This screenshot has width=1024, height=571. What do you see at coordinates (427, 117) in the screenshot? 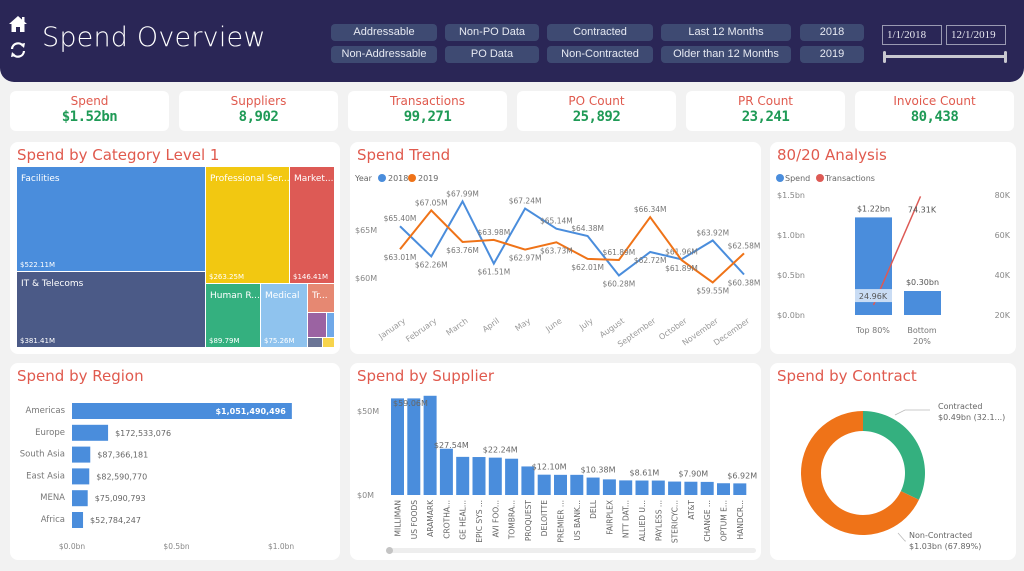
I see `kpi-value: 99,271` at bounding box center [427, 117].